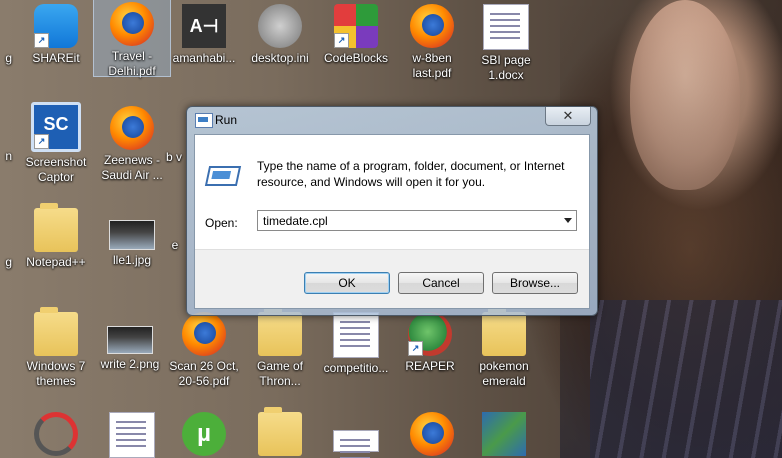 This screenshot has height=458, width=782. I want to click on desktop-icon-partial: µ, so click(204, 434).